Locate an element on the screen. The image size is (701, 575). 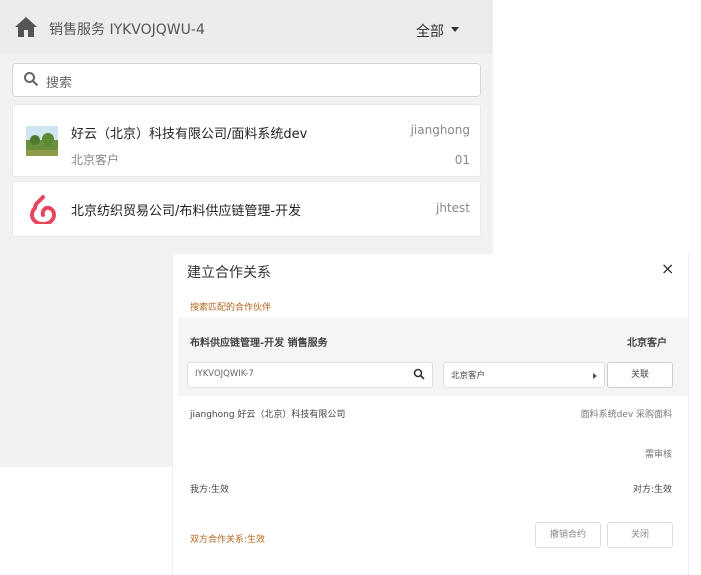
code-input: IYKVOJQWIK-7 is located at coordinates (310, 375).